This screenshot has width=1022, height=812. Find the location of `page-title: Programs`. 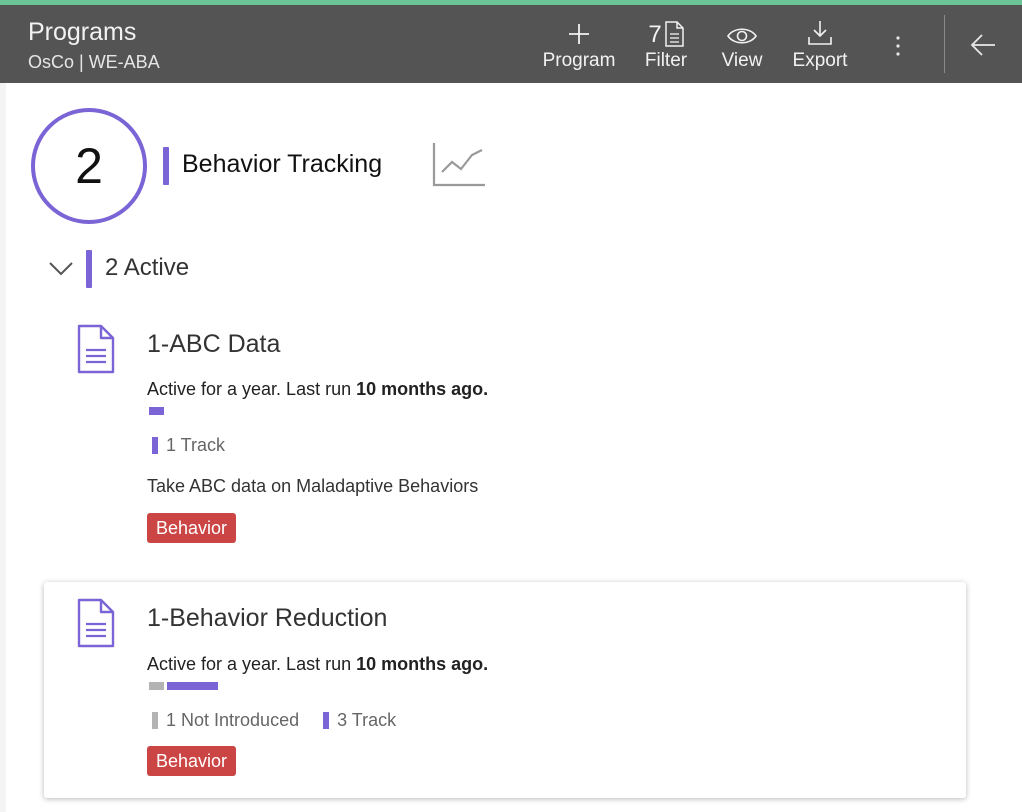

page-title: Programs is located at coordinates (82, 32).